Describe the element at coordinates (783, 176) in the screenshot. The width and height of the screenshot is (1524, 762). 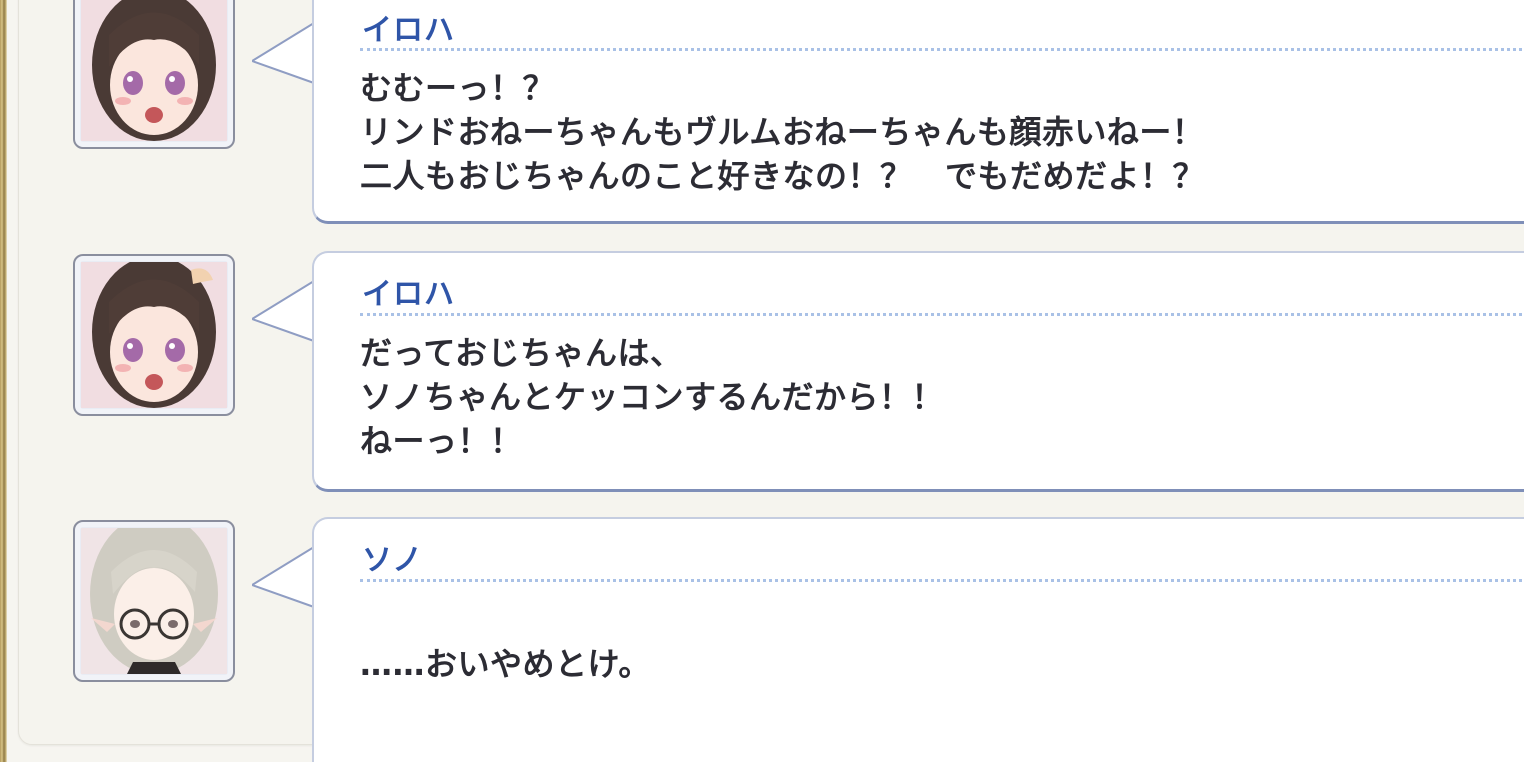
I see `dialogue-line: 二人もおじちゃんのこと好きなの！？ でもだめだよ！？` at that location.